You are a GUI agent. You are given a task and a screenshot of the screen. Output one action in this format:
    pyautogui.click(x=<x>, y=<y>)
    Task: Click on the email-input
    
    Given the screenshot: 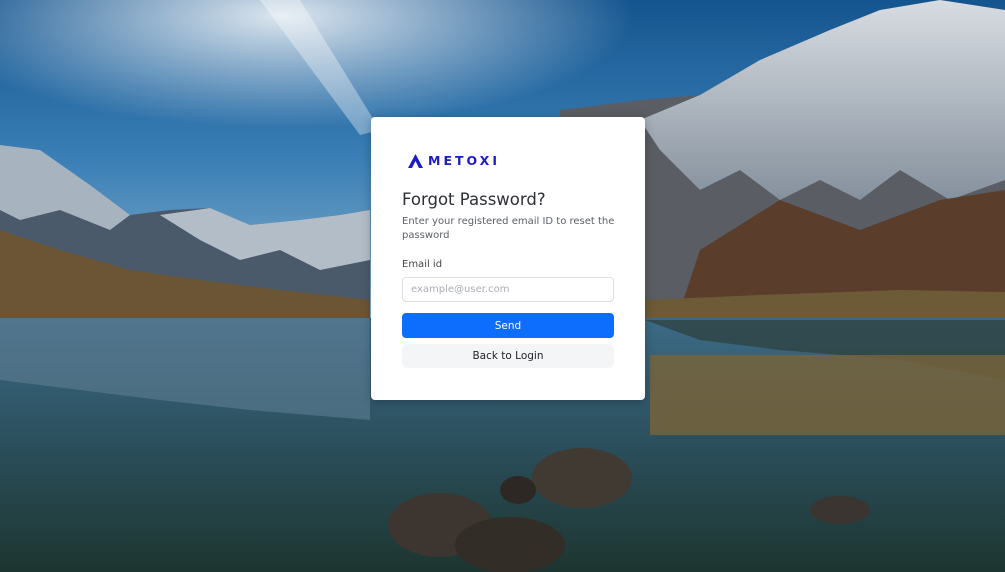 What is the action you would take?
    pyautogui.click(x=508, y=289)
    